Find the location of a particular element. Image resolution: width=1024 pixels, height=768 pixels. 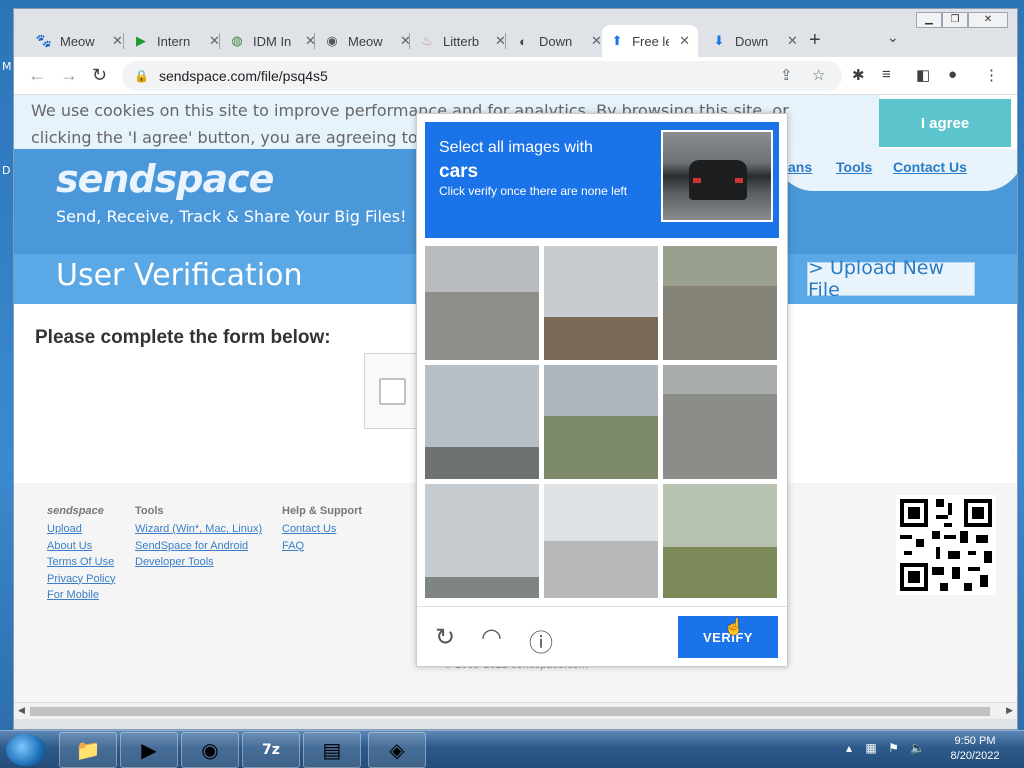

footer-link: About Us is located at coordinates (81, 546).